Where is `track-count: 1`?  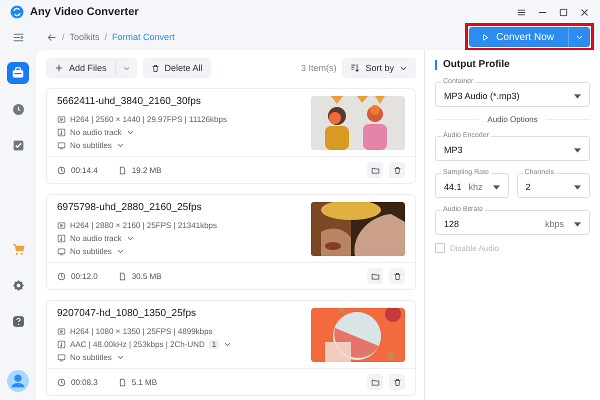
track-count: 1 is located at coordinates (214, 344).